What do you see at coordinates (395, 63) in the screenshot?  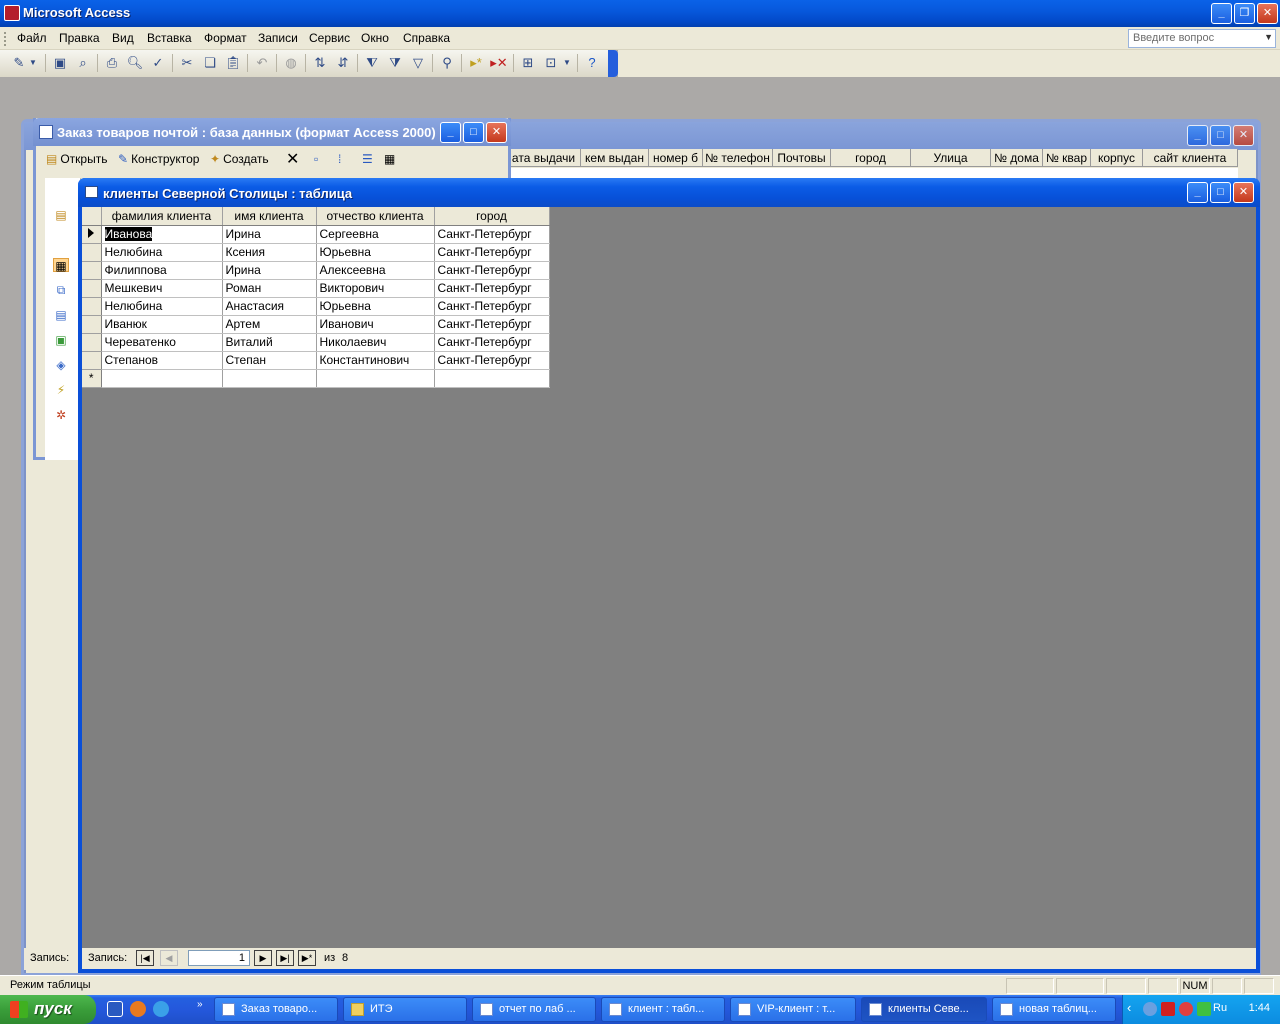 I see `filter-by-form-icon: ⧩` at bounding box center [395, 63].